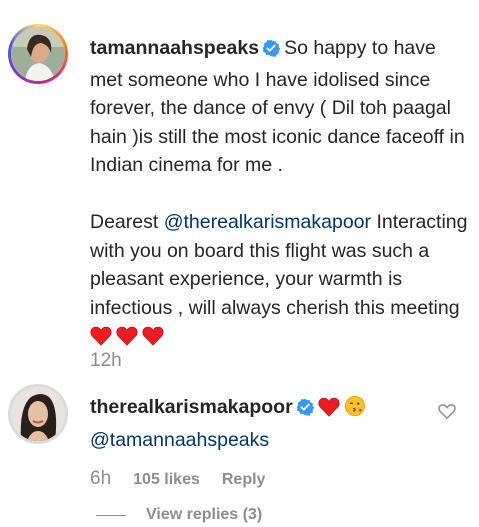  Describe the element at coordinates (100, 479) in the screenshot. I see `comment-timestamp: 6h` at that location.